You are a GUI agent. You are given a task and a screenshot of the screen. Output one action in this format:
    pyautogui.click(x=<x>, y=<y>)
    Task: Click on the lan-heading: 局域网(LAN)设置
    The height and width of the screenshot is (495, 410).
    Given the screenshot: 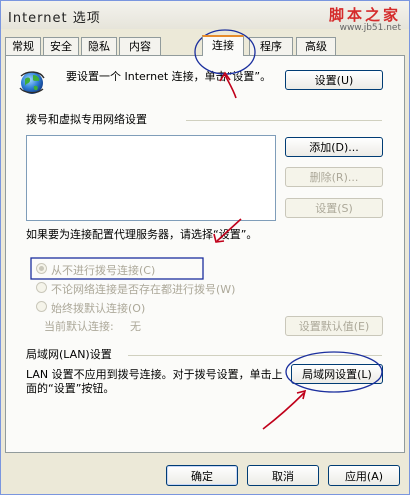 What is the action you would take?
    pyautogui.click(x=69, y=354)
    